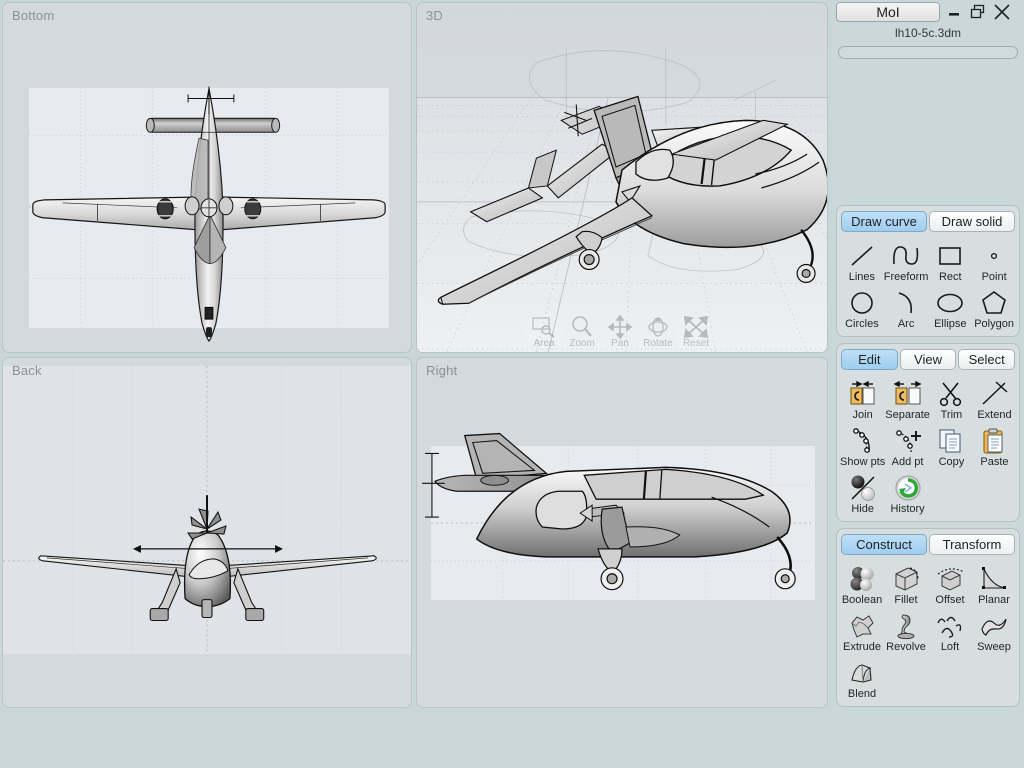 Image resolution: width=1024 pixels, height=768 pixels. What do you see at coordinates (928, 52) in the screenshot?
I see `progress-bar` at bounding box center [928, 52].